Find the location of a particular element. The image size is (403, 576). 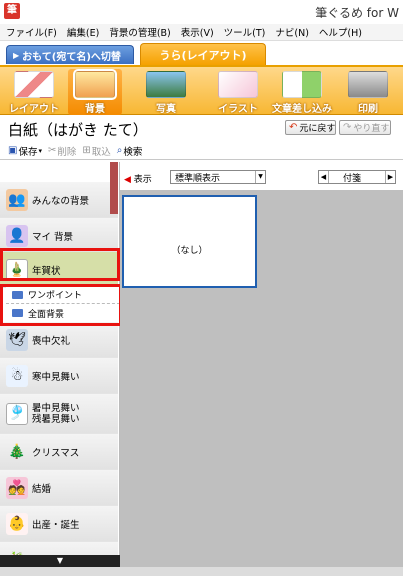

list-header: ◀ 表示 標準順表示 ▼ ◀ 付箋 ▶ is located at coordinates (261, 176).